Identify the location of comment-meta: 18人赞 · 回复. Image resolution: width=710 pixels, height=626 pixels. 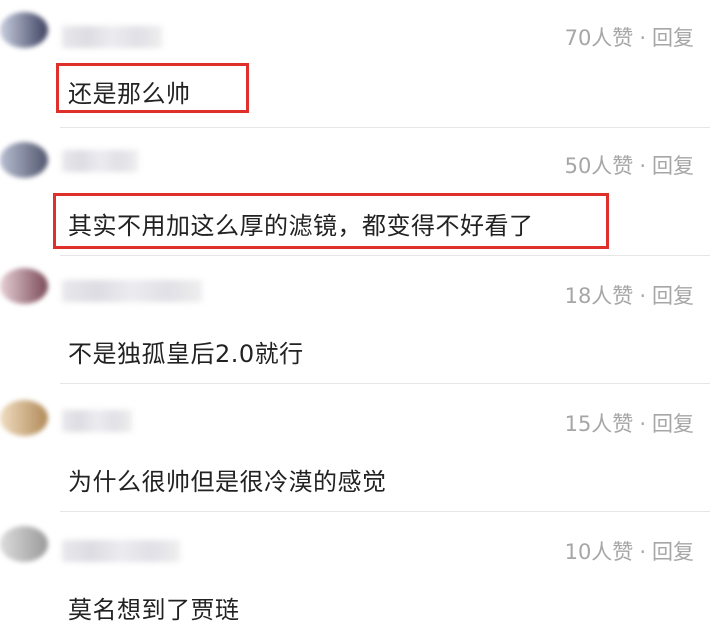
(629, 295).